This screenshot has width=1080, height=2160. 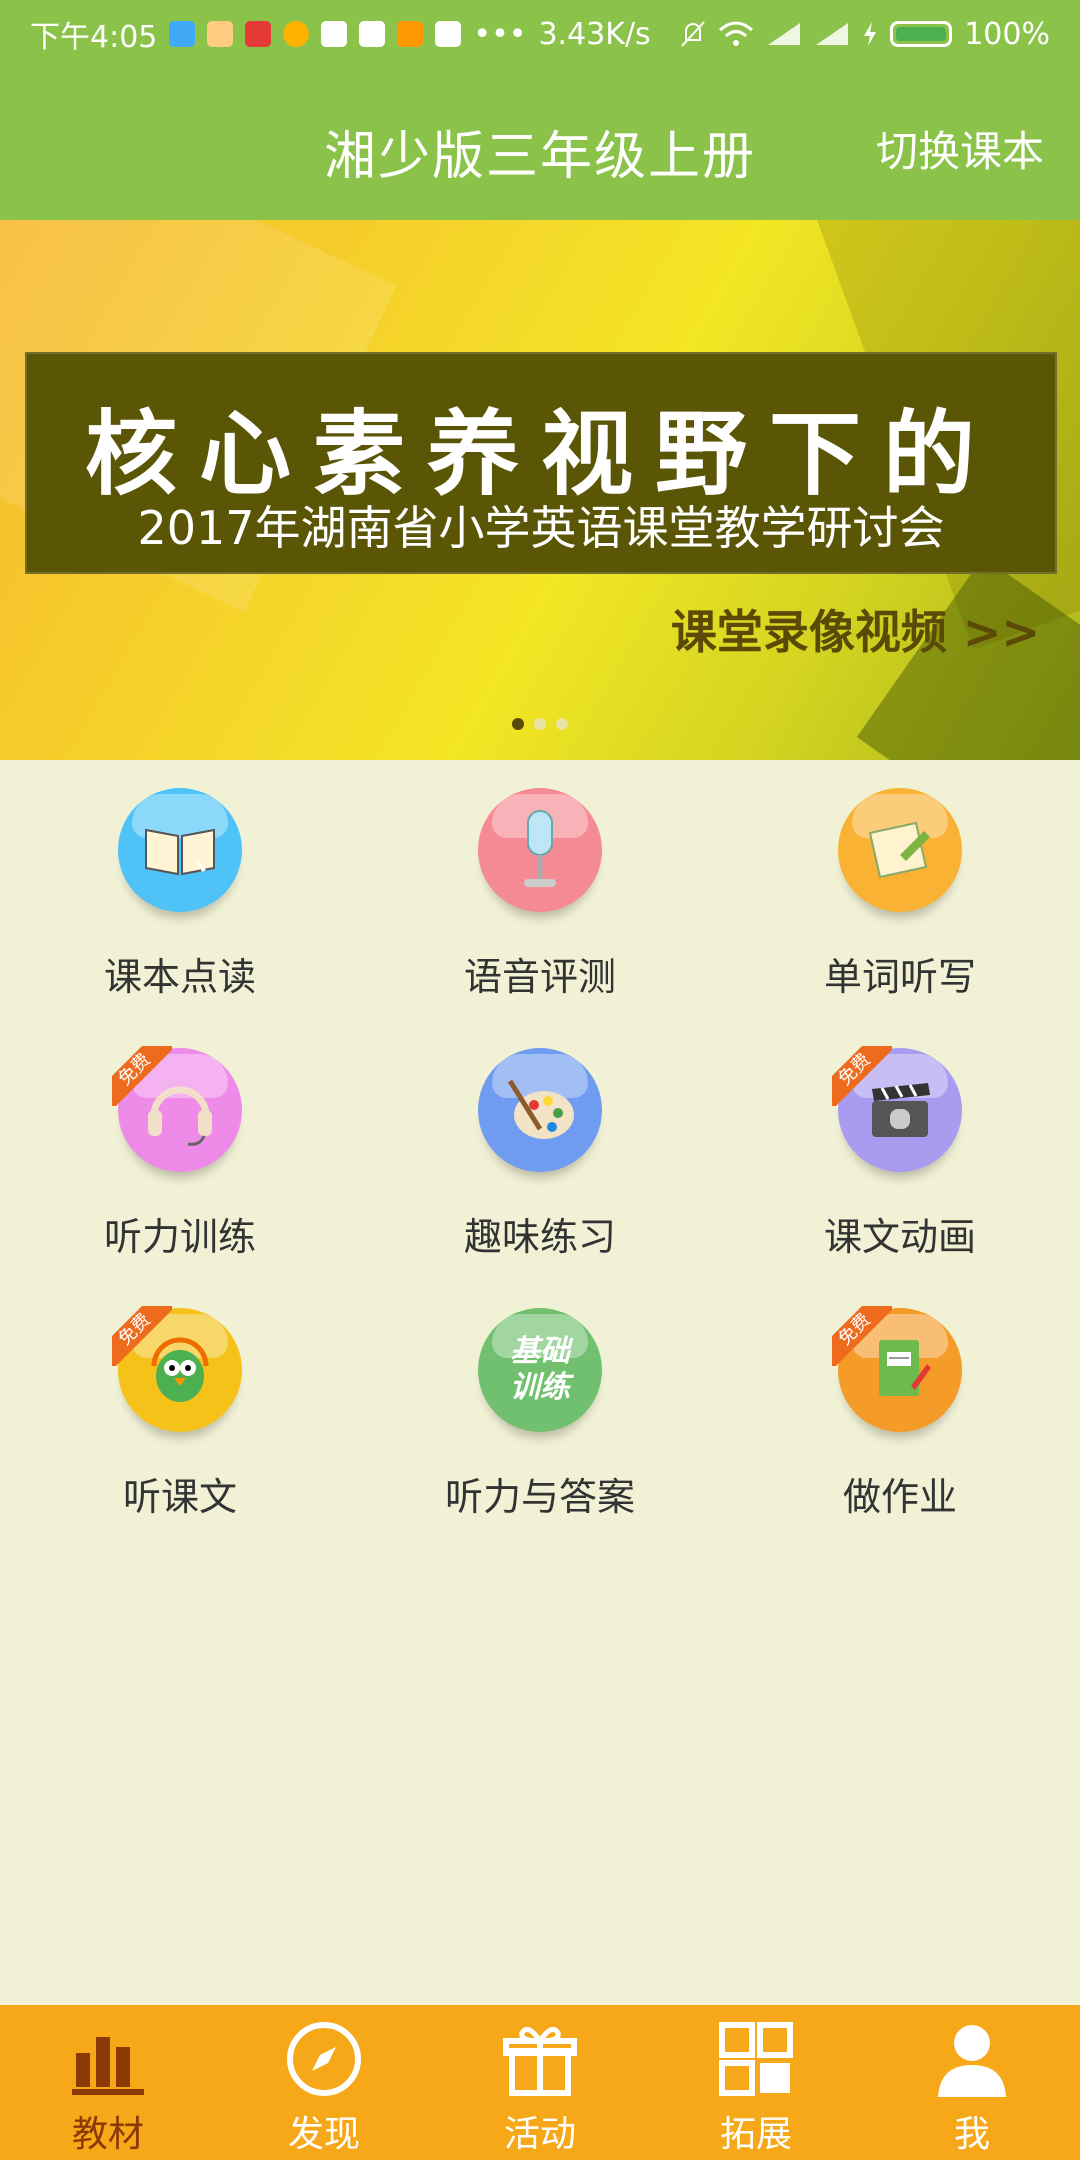 I want to click on headphones-icon: 免费, so click(x=177, y=1109).